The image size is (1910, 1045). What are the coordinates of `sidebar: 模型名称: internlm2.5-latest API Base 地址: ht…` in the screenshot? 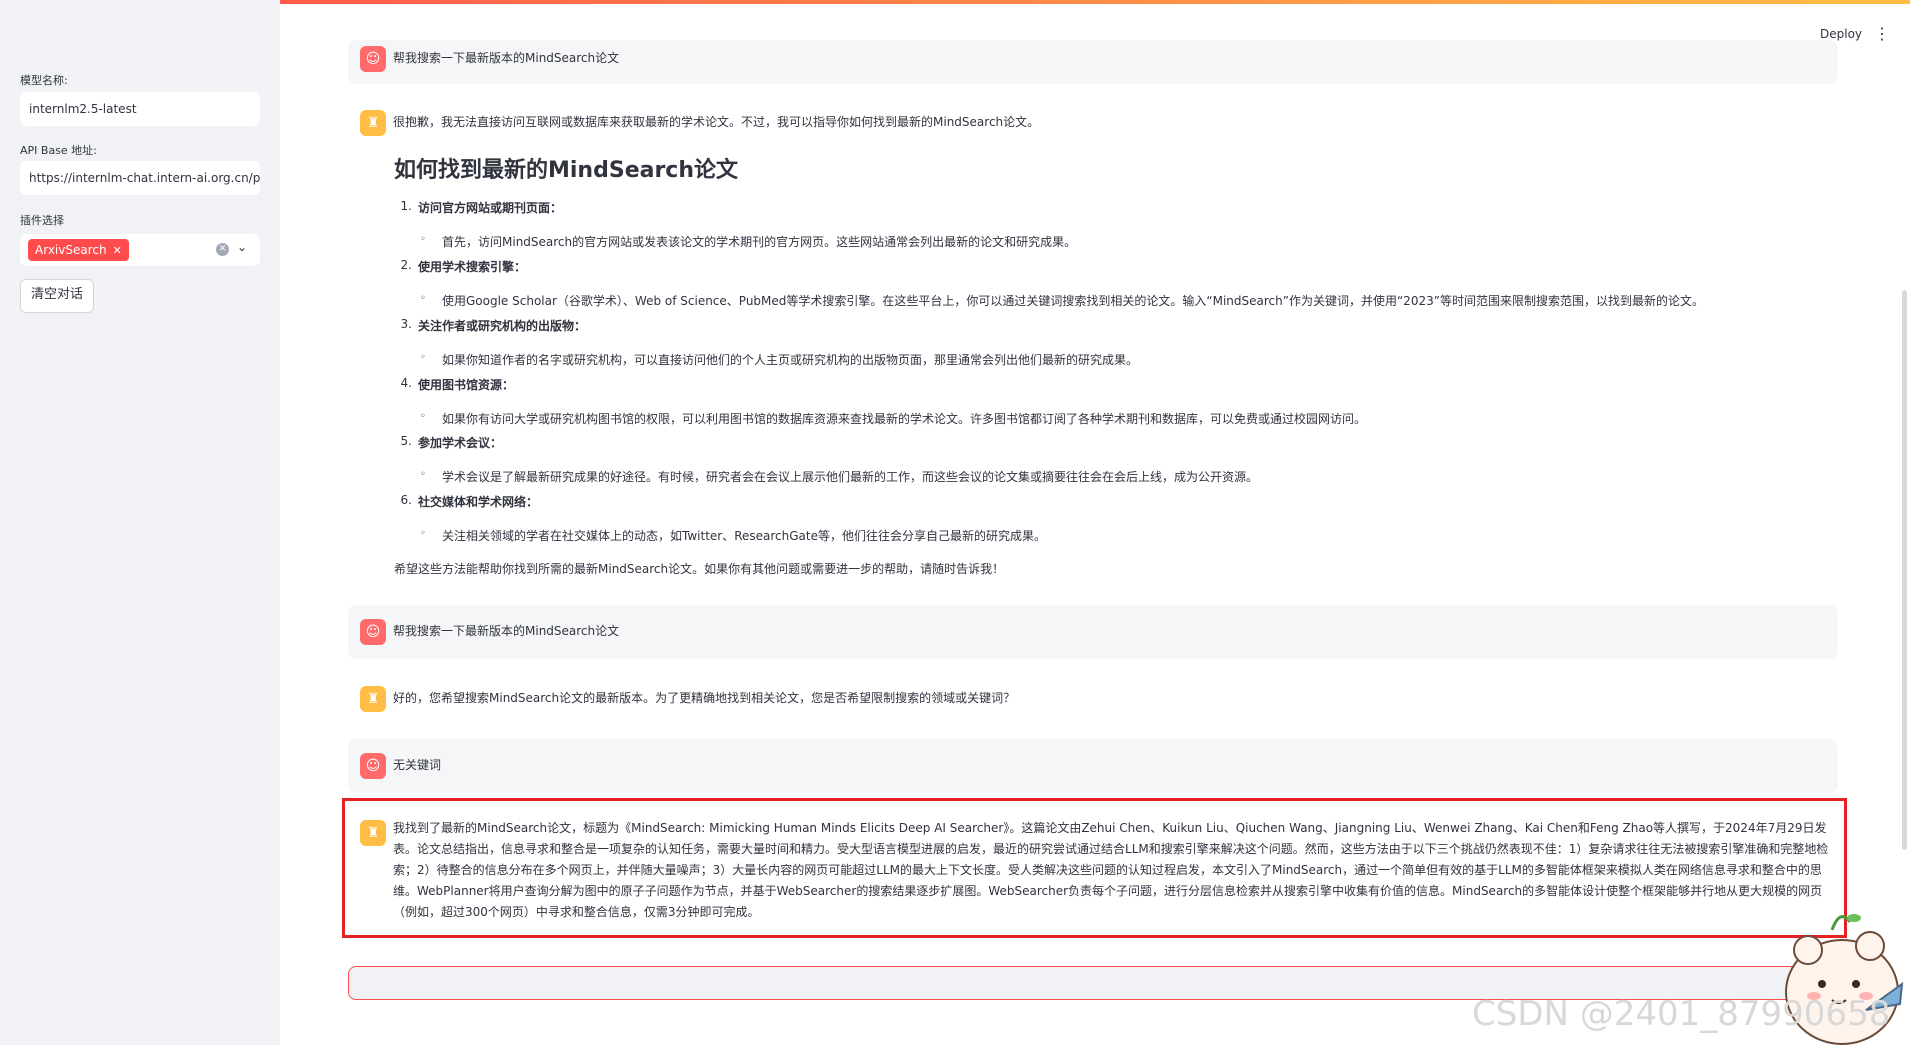 It's located at (140, 522).